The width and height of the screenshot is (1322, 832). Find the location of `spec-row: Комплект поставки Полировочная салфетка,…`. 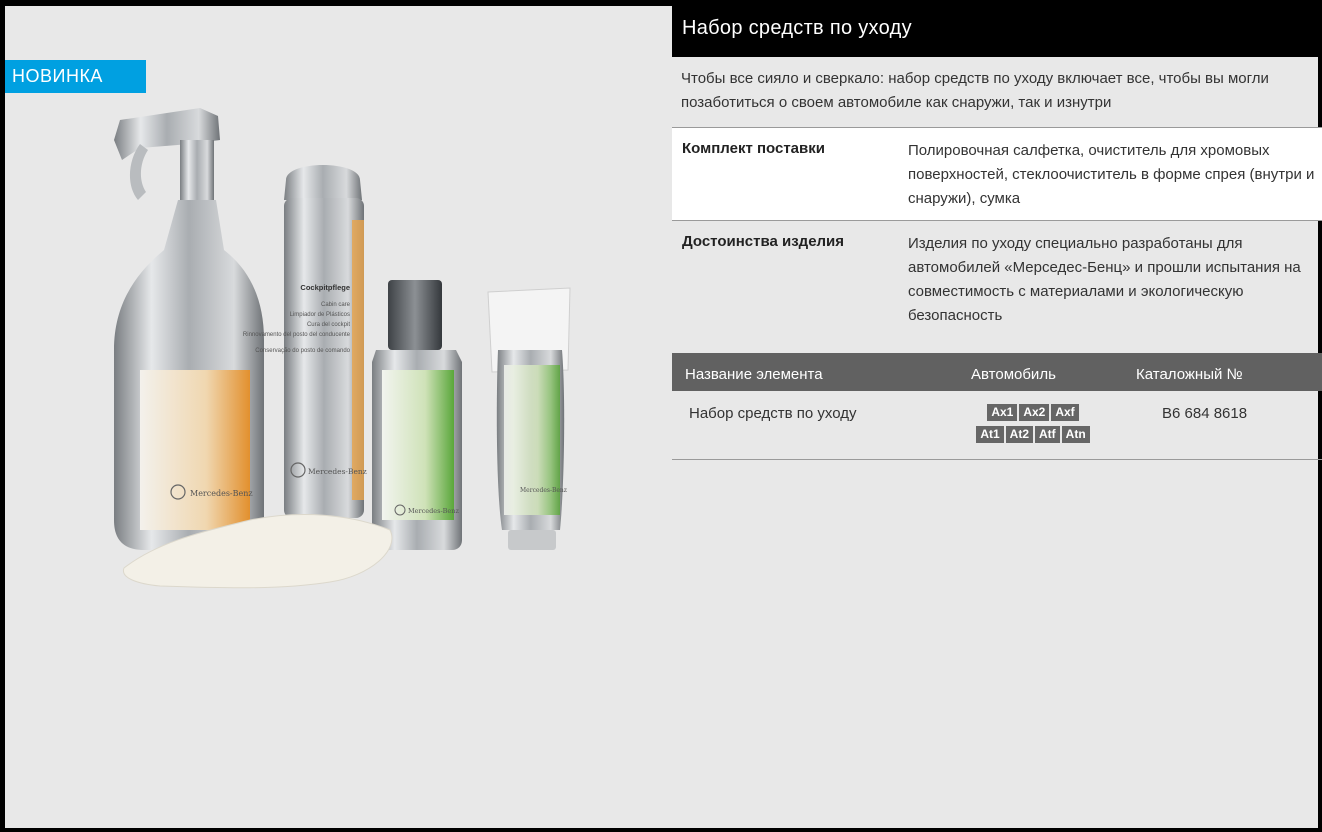

spec-row: Комплект поставки Полировочная салфетка,… is located at coordinates (997, 173).